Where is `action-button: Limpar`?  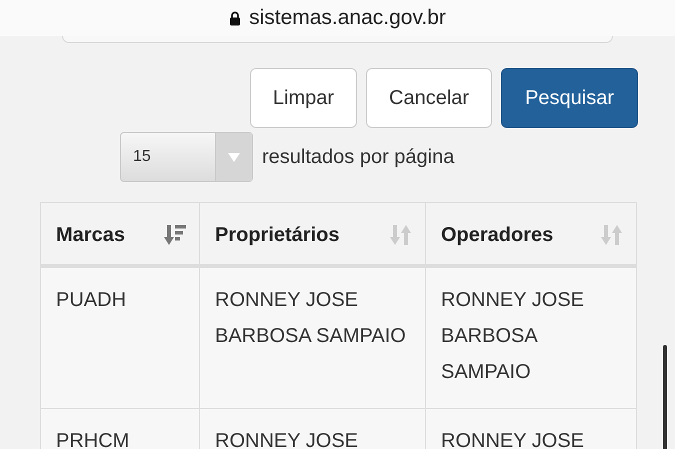 action-button: Limpar is located at coordinates (304, 98).